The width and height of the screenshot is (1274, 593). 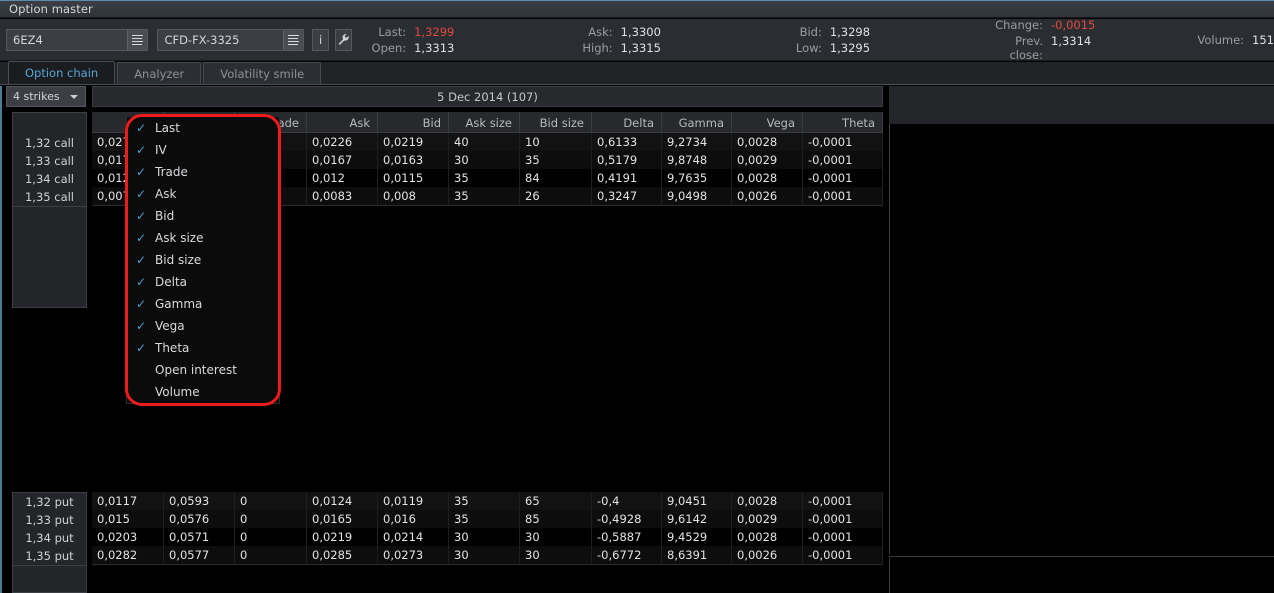 I want to click on info-button: i, so click(x=320, y=39).